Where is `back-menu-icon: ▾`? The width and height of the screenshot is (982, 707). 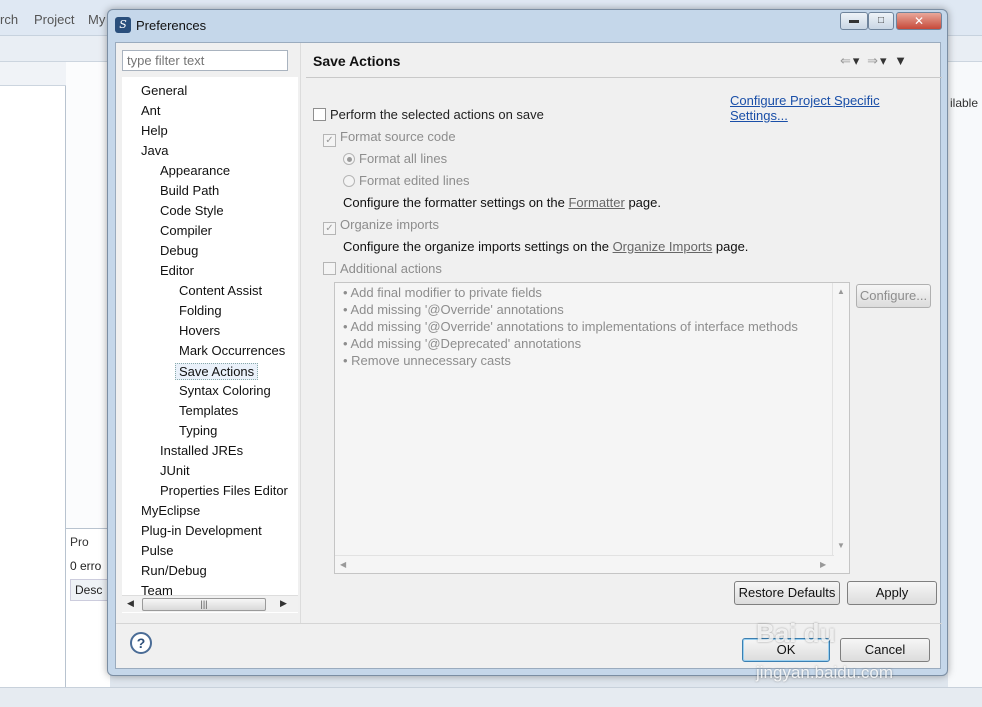 back-menu-icon: ▾ is located at coordinates (857, 60).